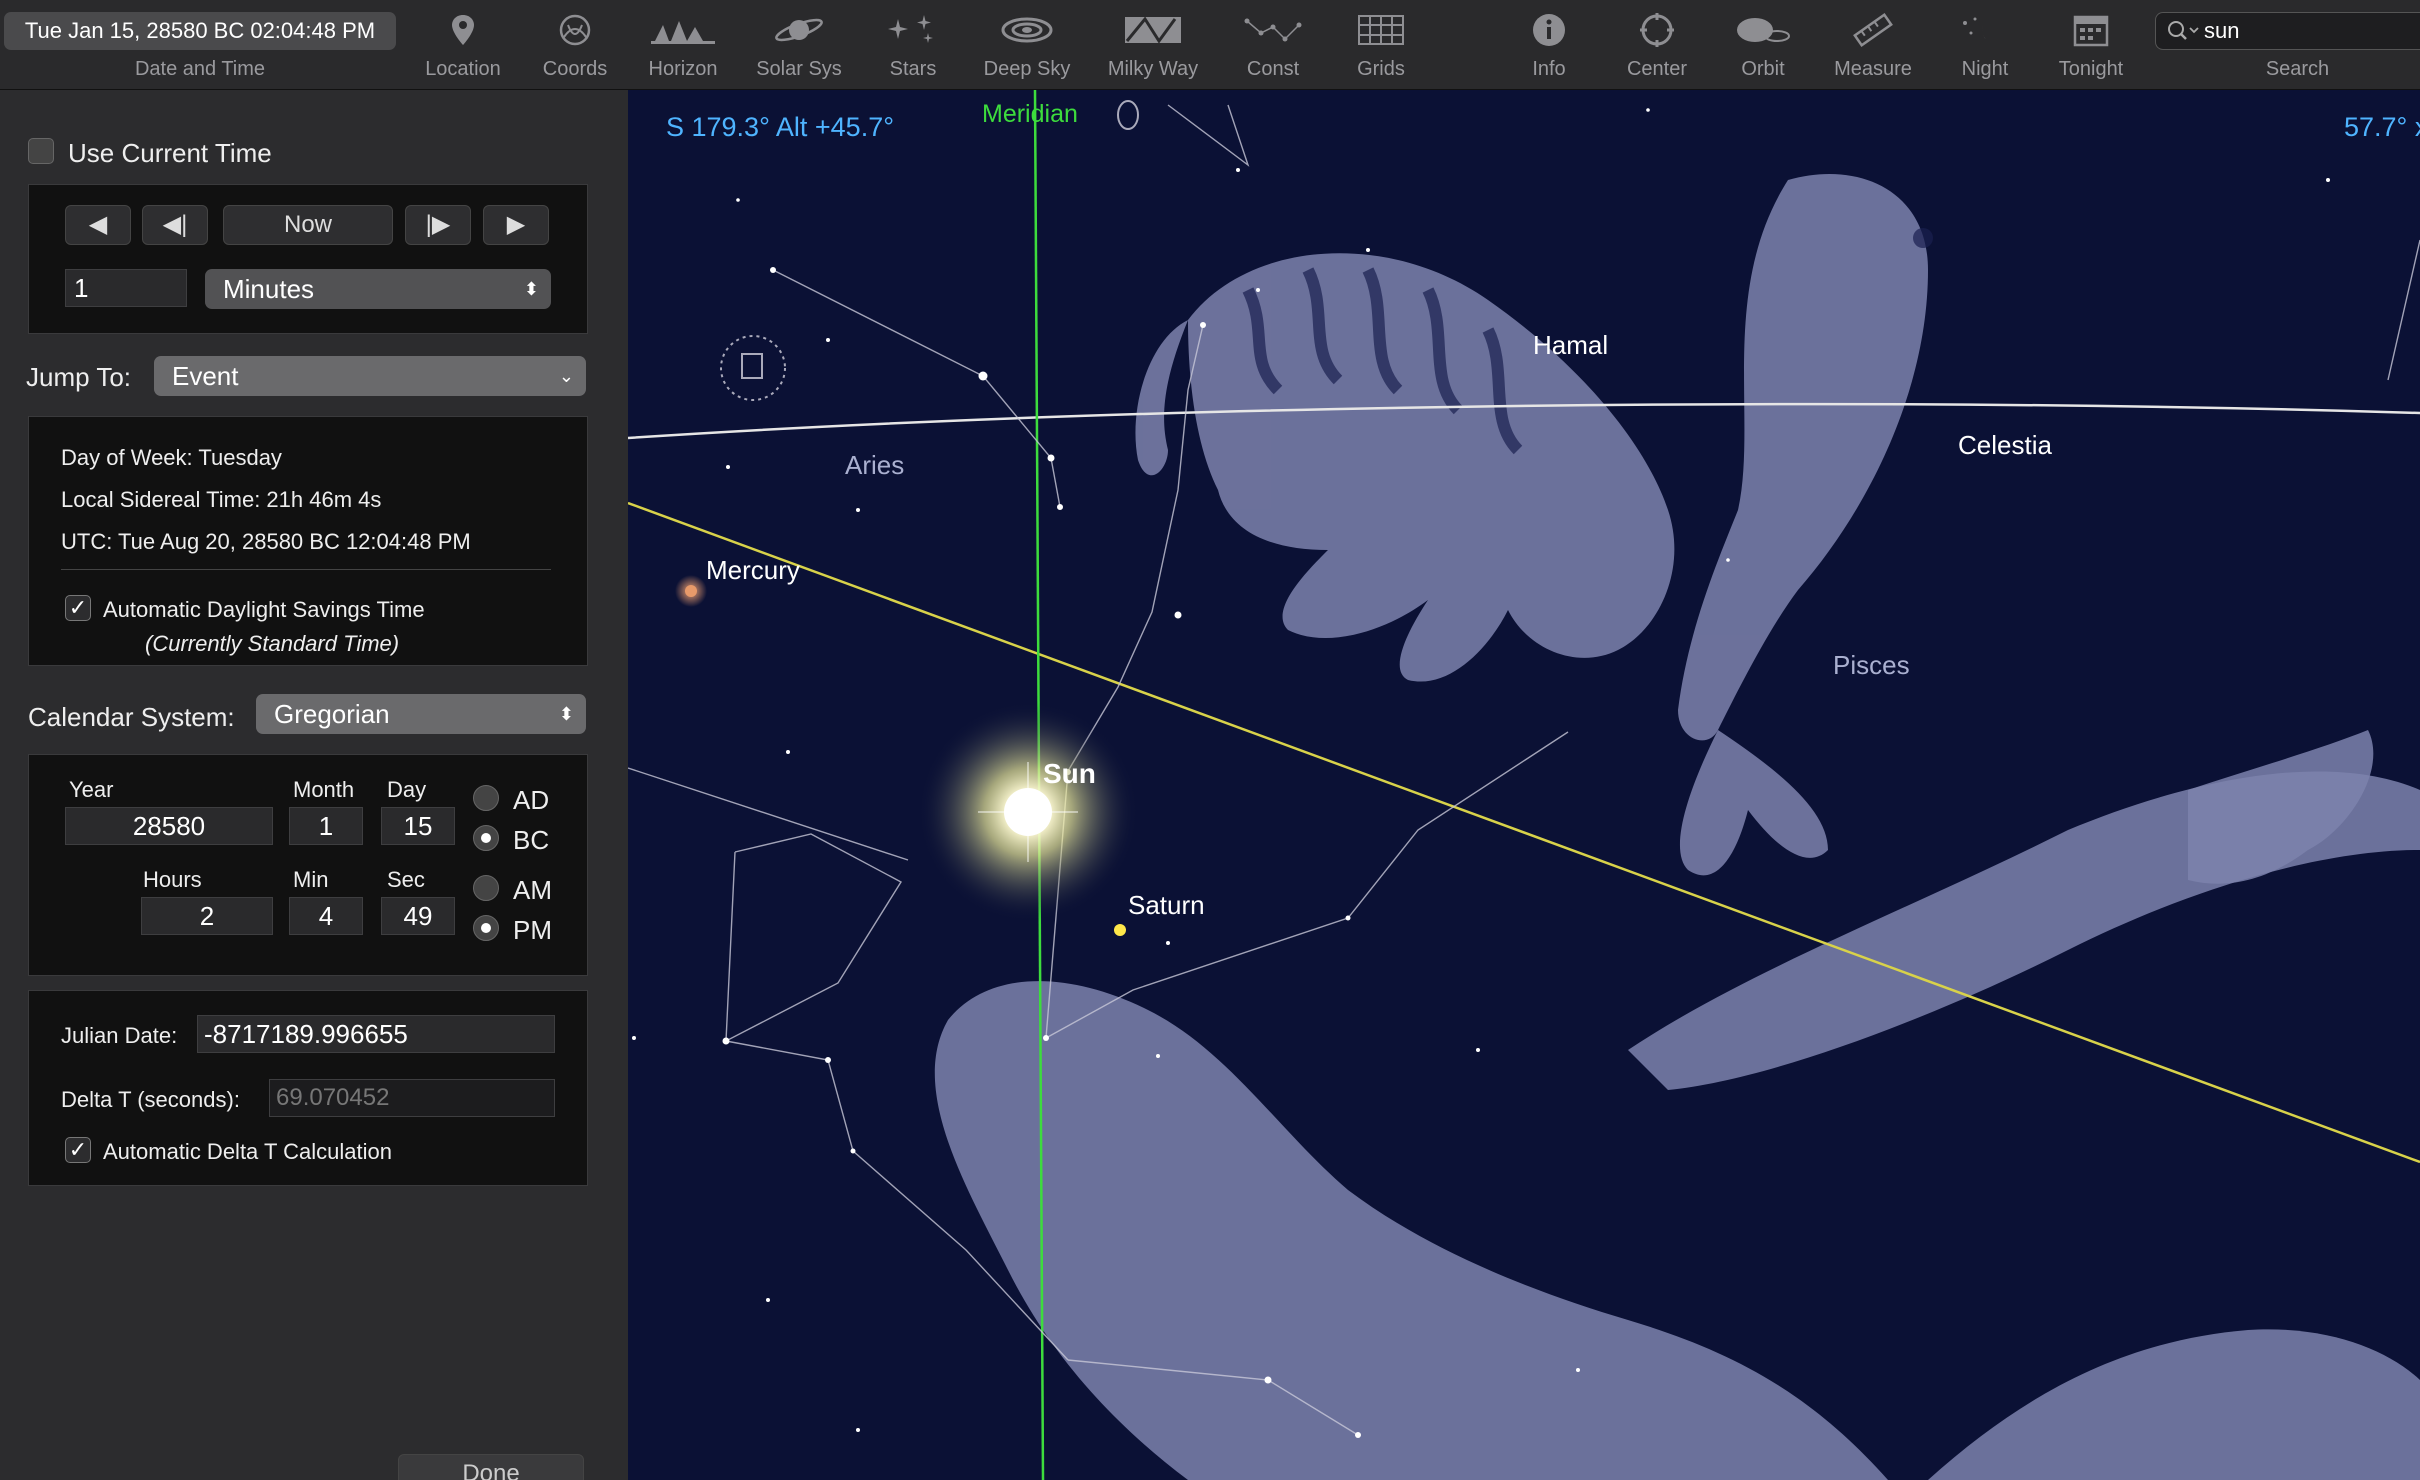 This screenshot has height=1480, width=2420. Describe the element at coordinates (78, 1150) in the screenshot. I see `auto-delta-t-checkbox: ✓` at that location.